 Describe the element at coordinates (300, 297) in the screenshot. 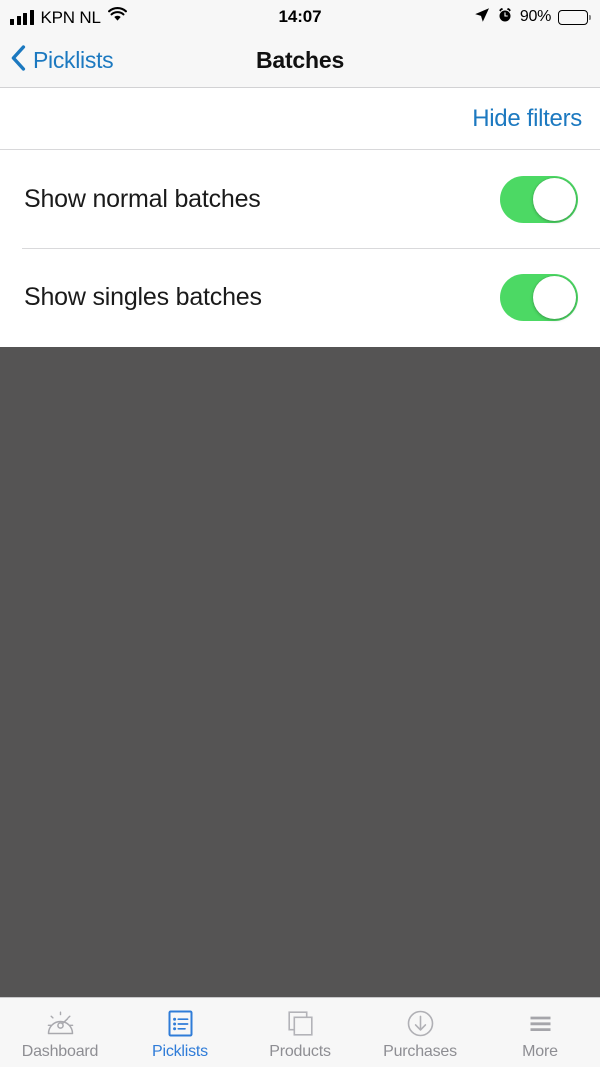

I see `filter-row-singles-batches: Show singles batches` at that location.